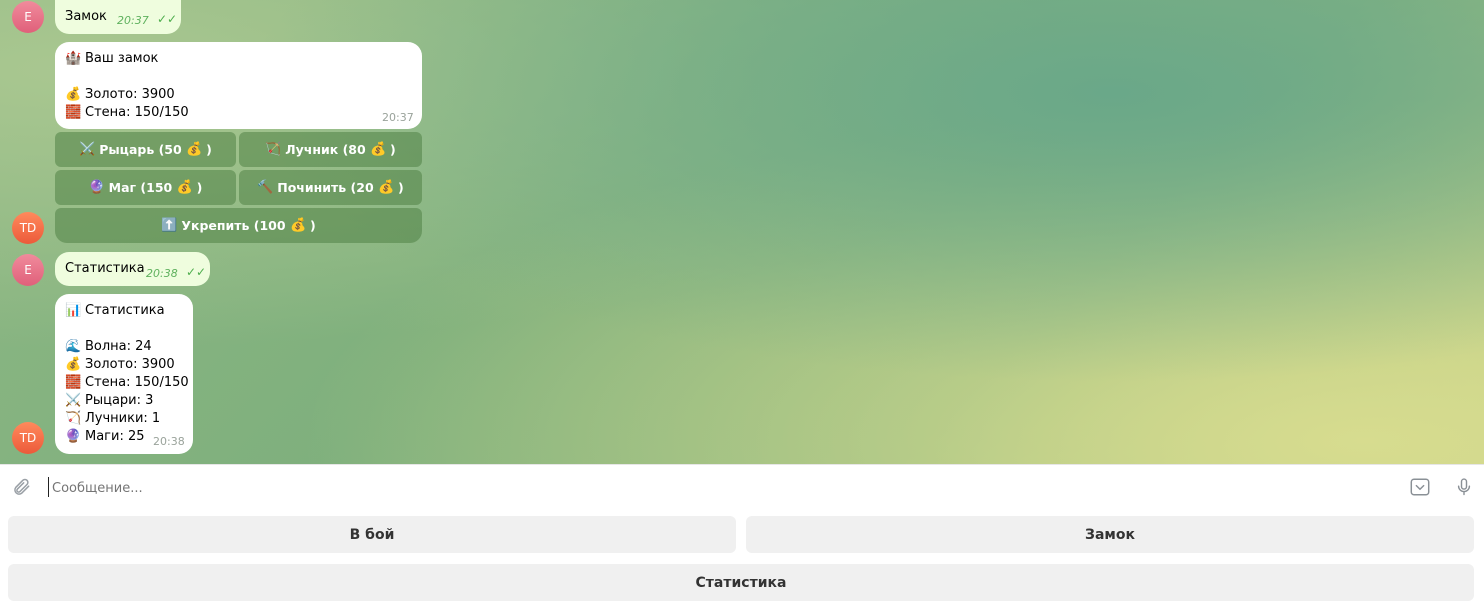 This screenshot has width=1484, height=608. Describe the element at coordinates (73, 346) in the screenshot. I see `wave-icon: 🌊` at that location.